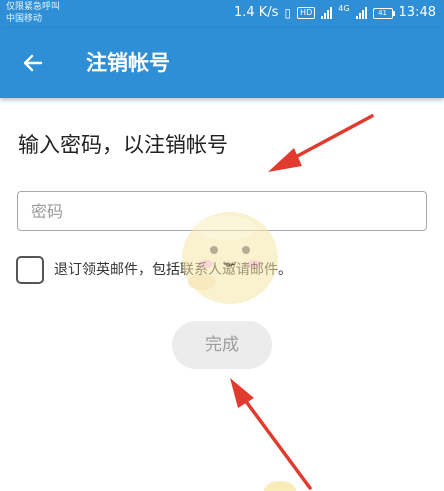 The height and width of the screenshot is (491, 444). I want to click on app-bar: 注销帐号, so click(222, 63).